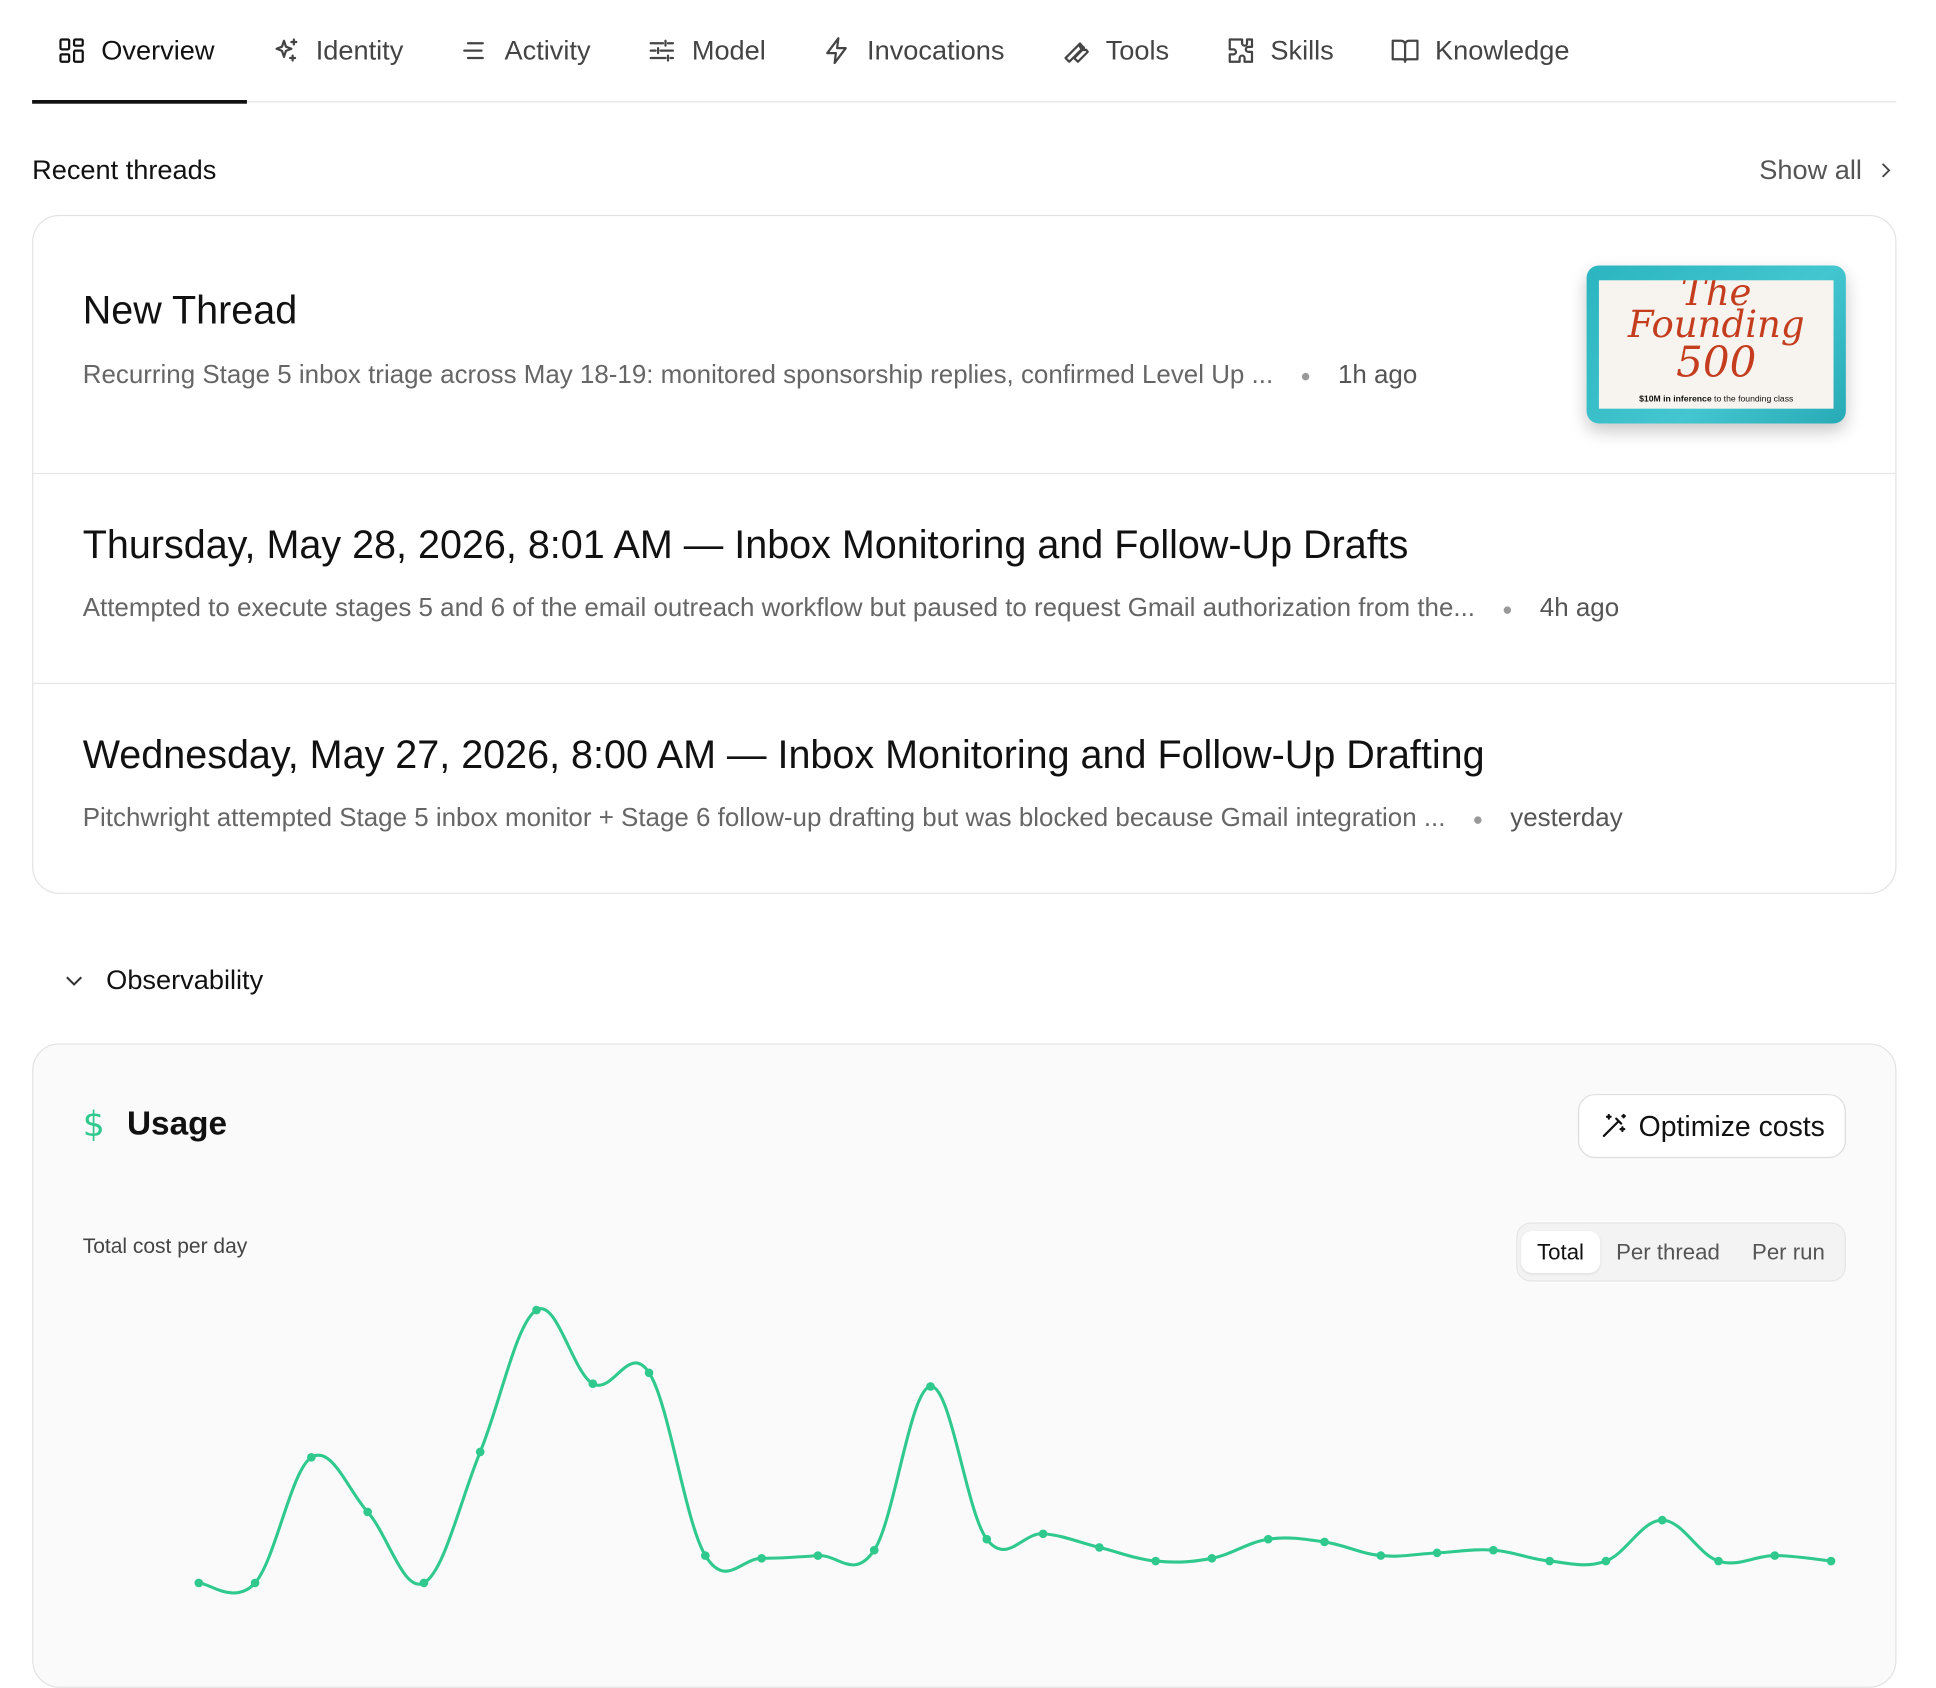  I want to click on tab-activity: Activity, so click(528, 50).